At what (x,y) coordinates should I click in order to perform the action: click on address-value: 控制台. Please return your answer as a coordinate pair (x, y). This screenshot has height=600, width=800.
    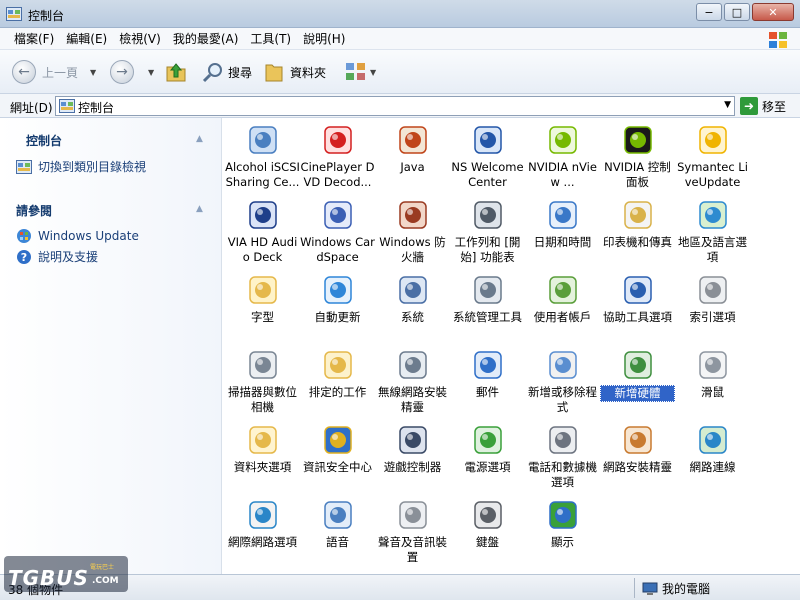
    Looking at the image, I should click on (96, 108).